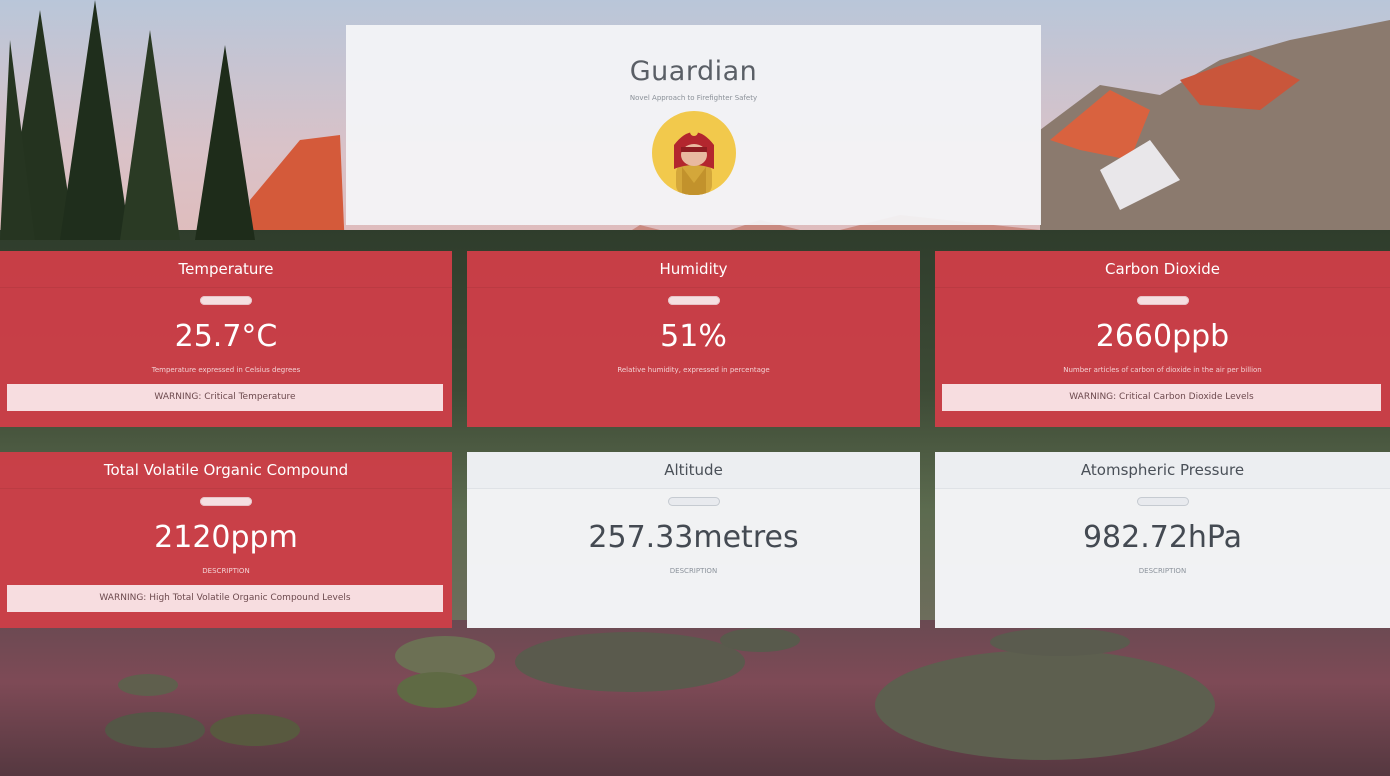  Describe the element at coordinates (226, 269) in the screenshot. I see `card-title: Temperature` at that location.